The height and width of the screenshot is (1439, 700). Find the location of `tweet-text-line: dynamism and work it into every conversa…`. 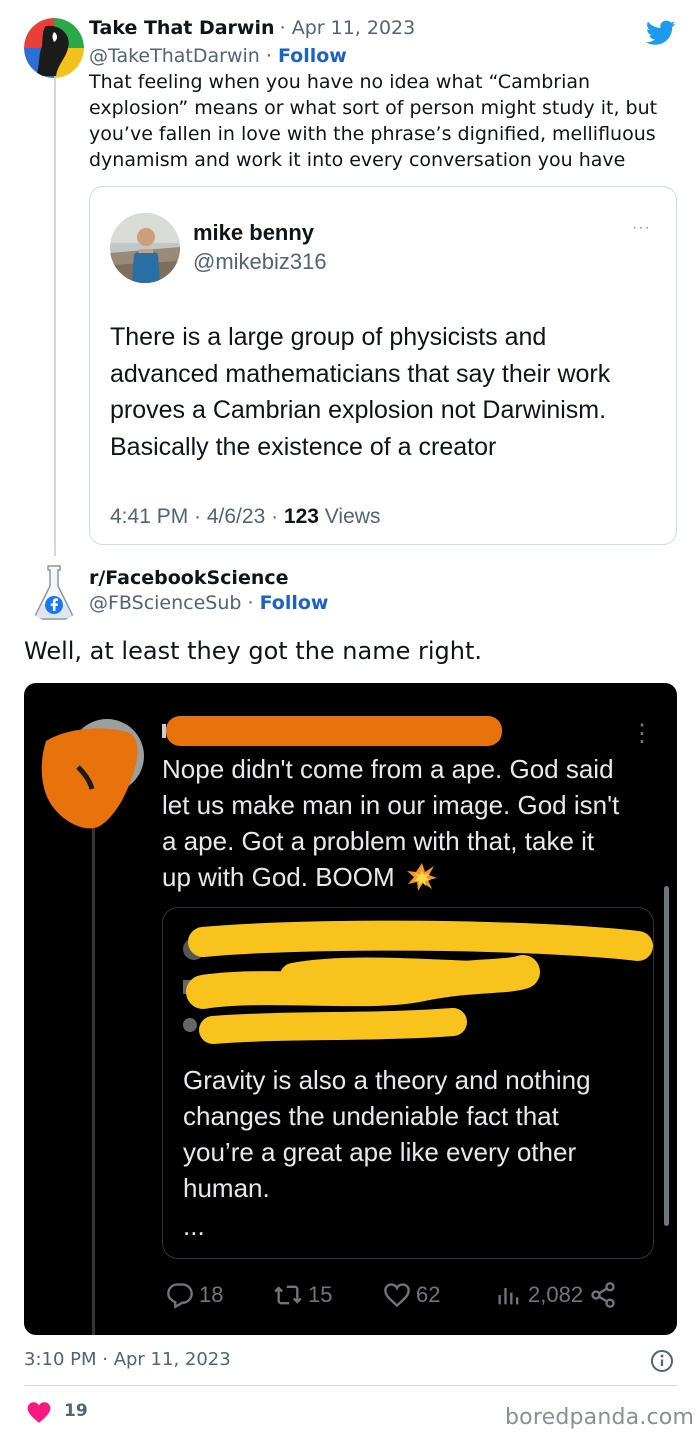

tweet-text-line: dynamism and work it into every conversa… is located at coordinates (357, 160).